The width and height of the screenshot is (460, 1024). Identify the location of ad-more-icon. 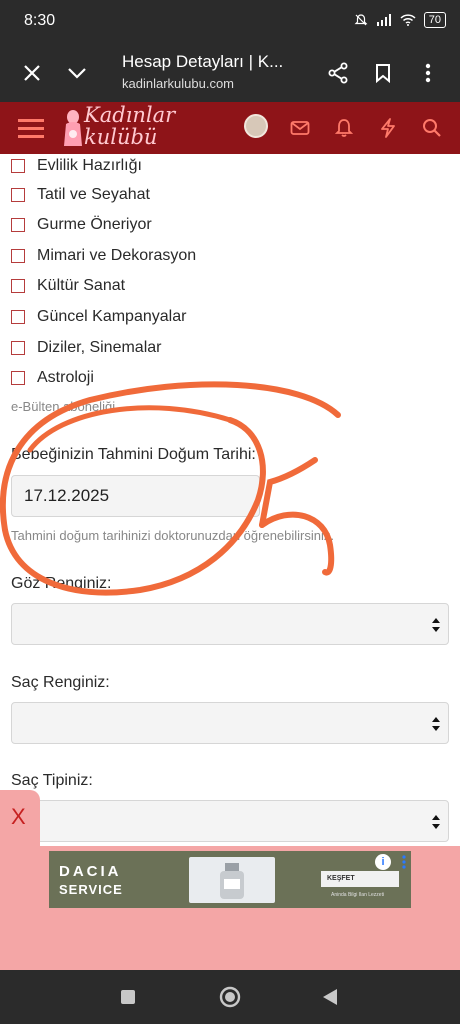
(404, 862).